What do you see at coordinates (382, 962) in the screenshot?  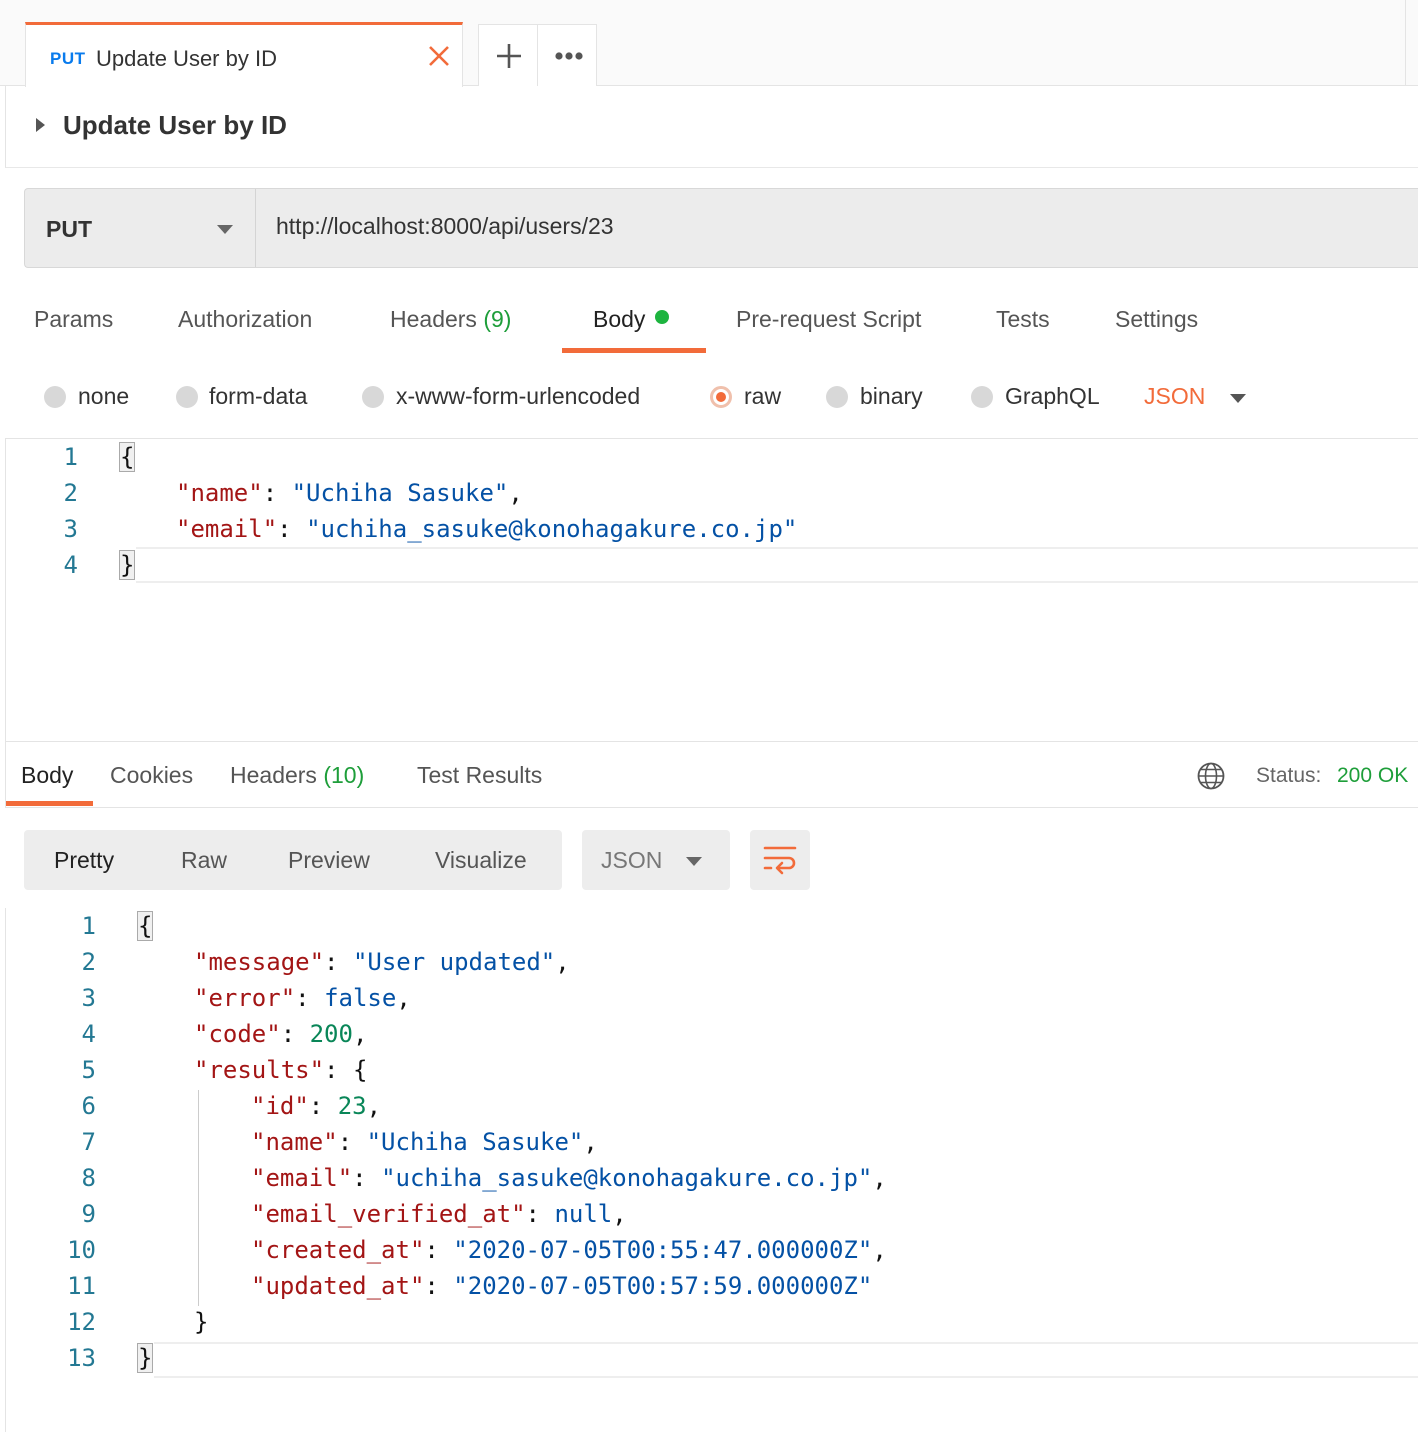 I see `code-line: "message": "User updated",` at bounding box center [382, 962].